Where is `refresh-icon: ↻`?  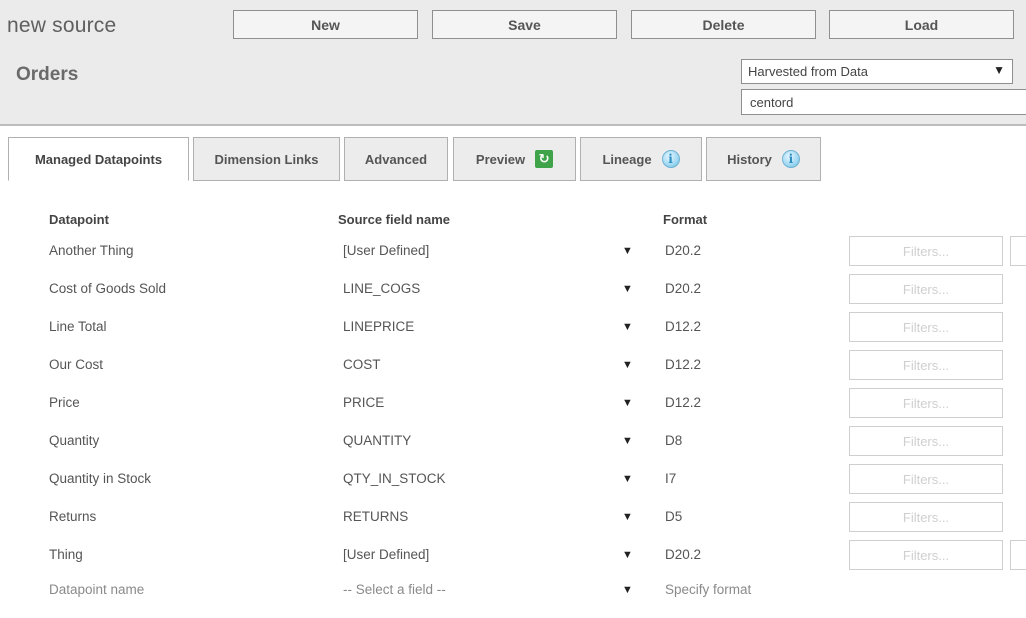 refresh-icon: ↻ is located at coordinates (544, 159).